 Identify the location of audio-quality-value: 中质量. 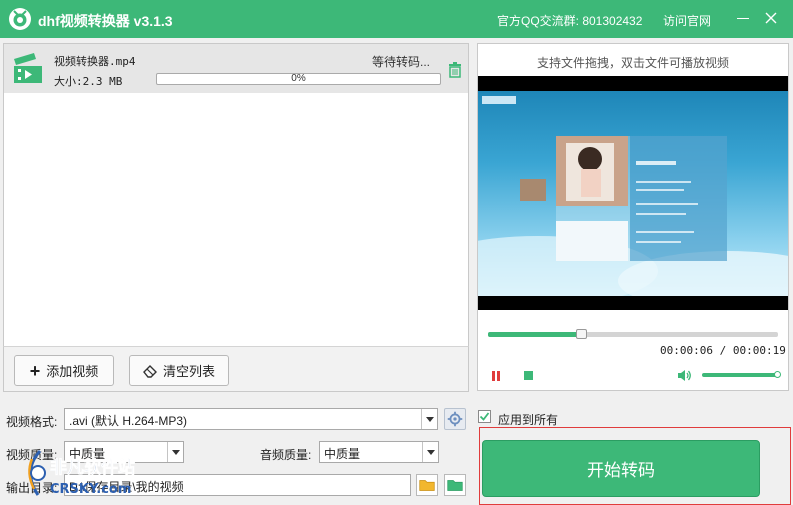
(342, 454).